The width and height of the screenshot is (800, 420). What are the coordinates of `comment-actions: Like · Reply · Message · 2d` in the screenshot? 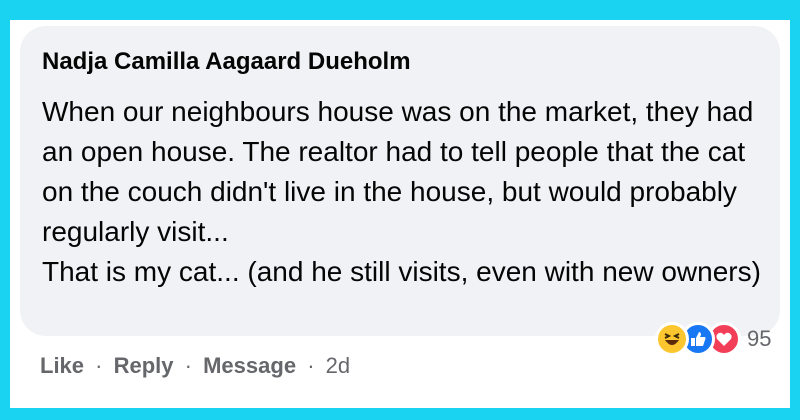 It's located at (195, 366).